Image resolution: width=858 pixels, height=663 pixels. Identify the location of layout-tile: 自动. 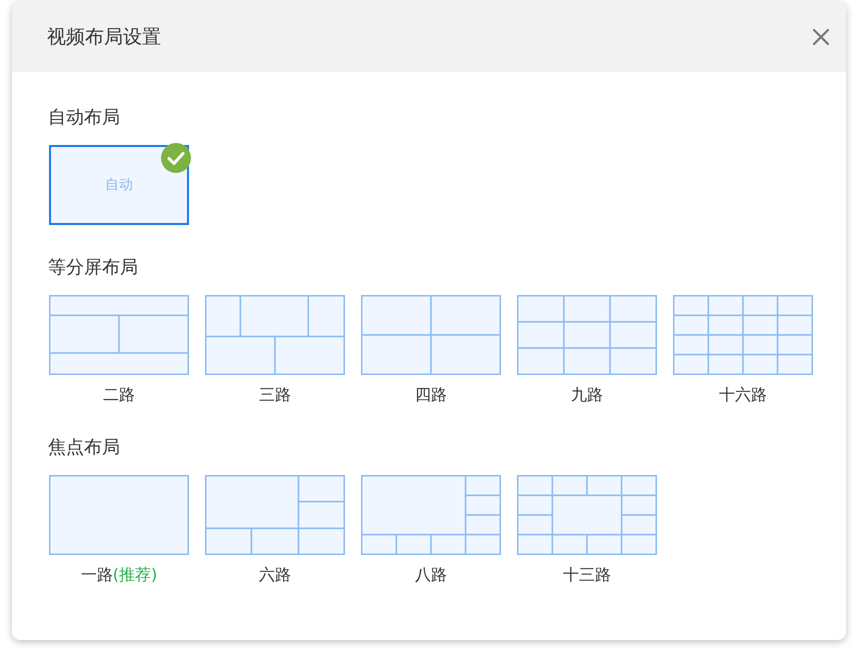
(119, 185).